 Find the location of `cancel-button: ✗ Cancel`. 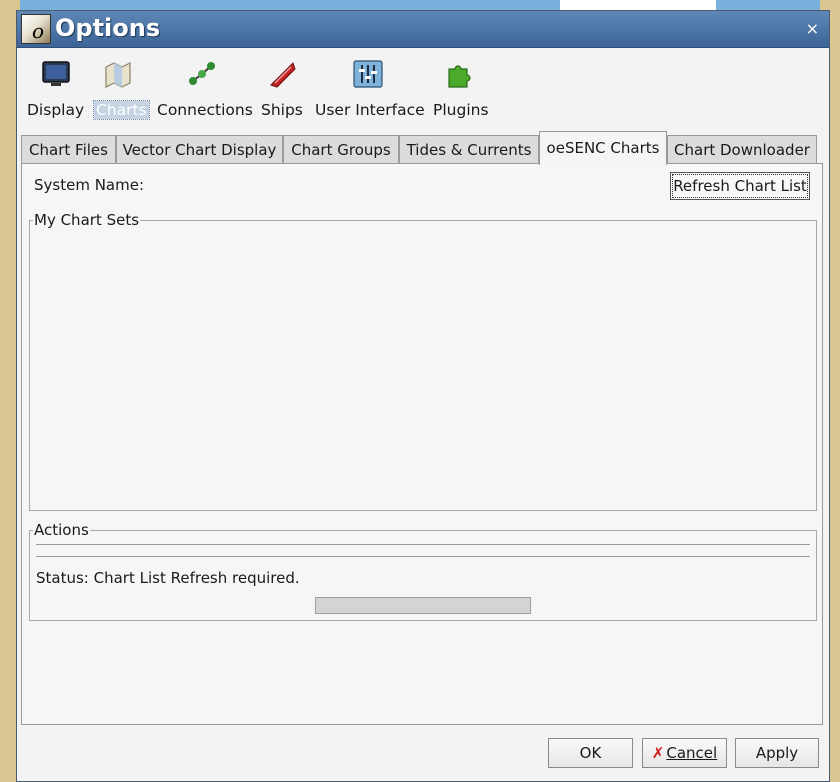

cancel-button: ✗ Cancel is located at coordinates (684, 753).